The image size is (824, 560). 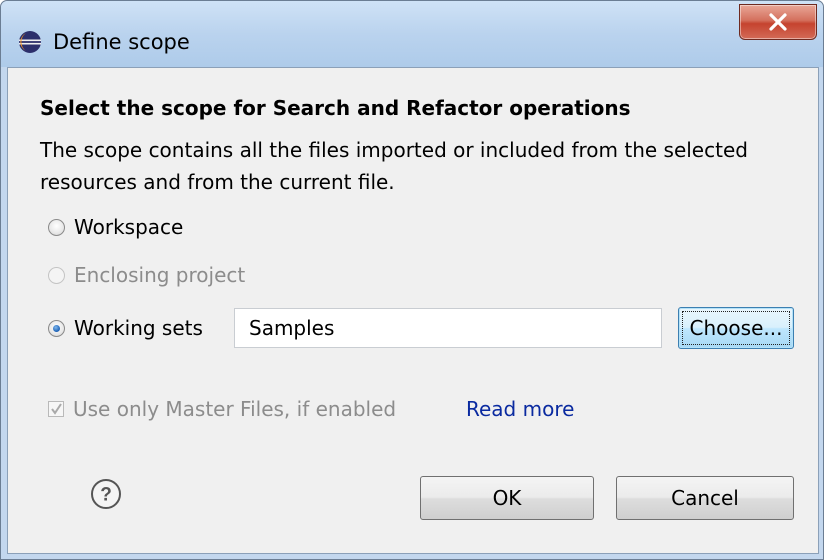 I want to click on radio-working-sets-button, so click(x=56, y=328).